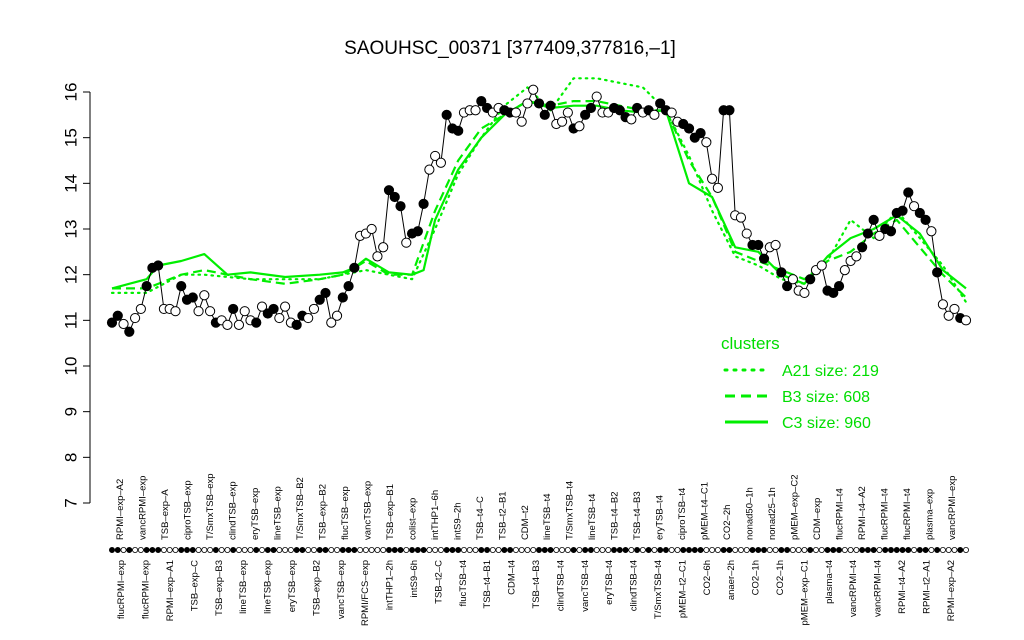 The height and width of the screenshot is (640, 1024). What do you see at coordinates (907, 514) in the screenshot?
I see `x-label: flucRPMI–t4` at bounding box center [907, 514].